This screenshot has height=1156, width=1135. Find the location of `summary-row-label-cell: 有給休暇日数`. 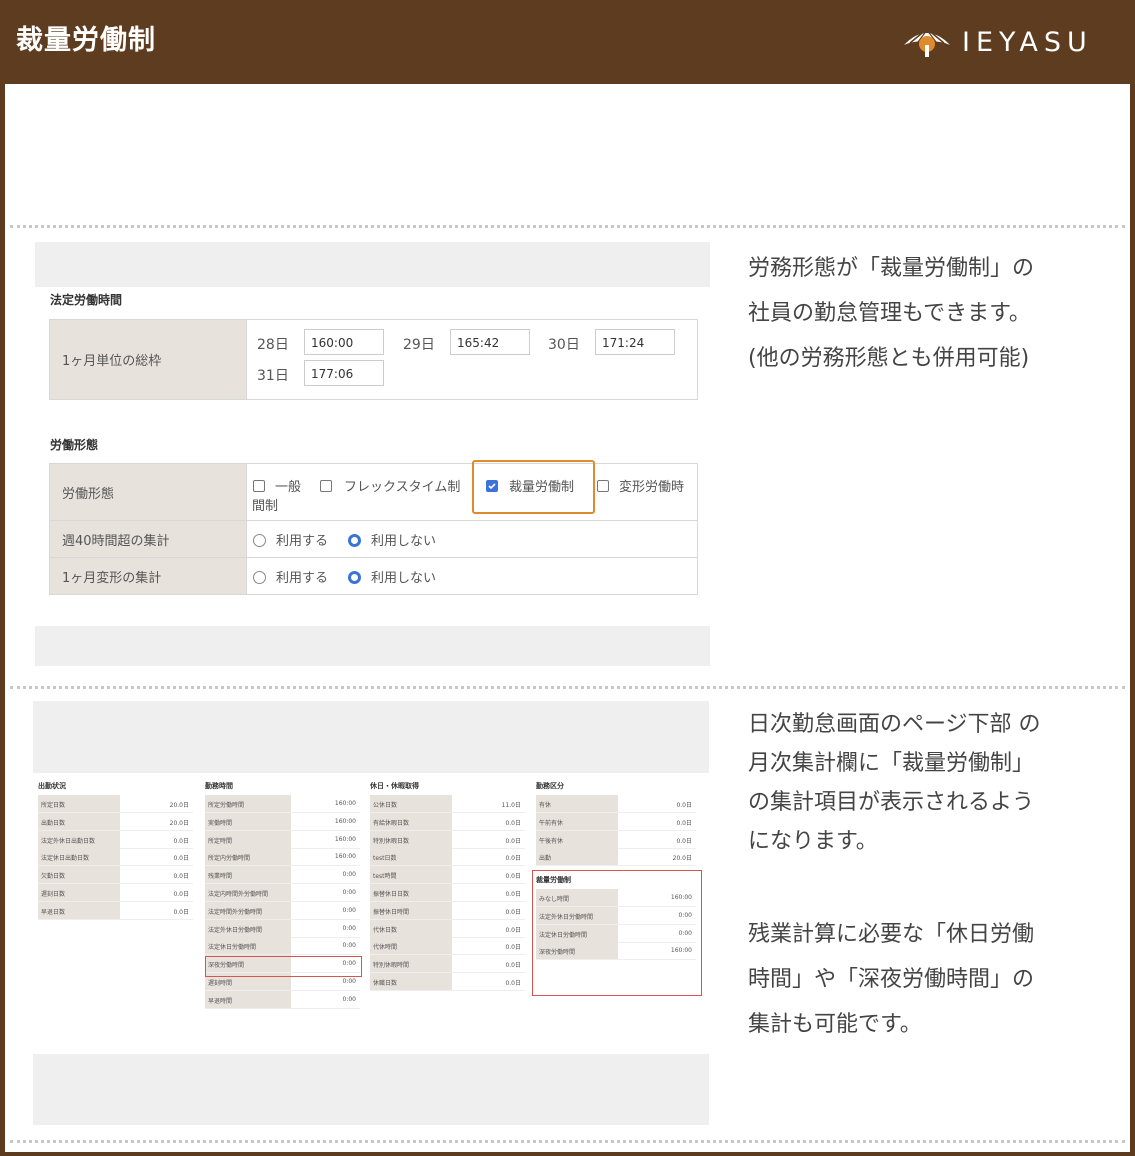

summary-row-label-cell: 有給休暇日数 is located at coordinates (411, 821).